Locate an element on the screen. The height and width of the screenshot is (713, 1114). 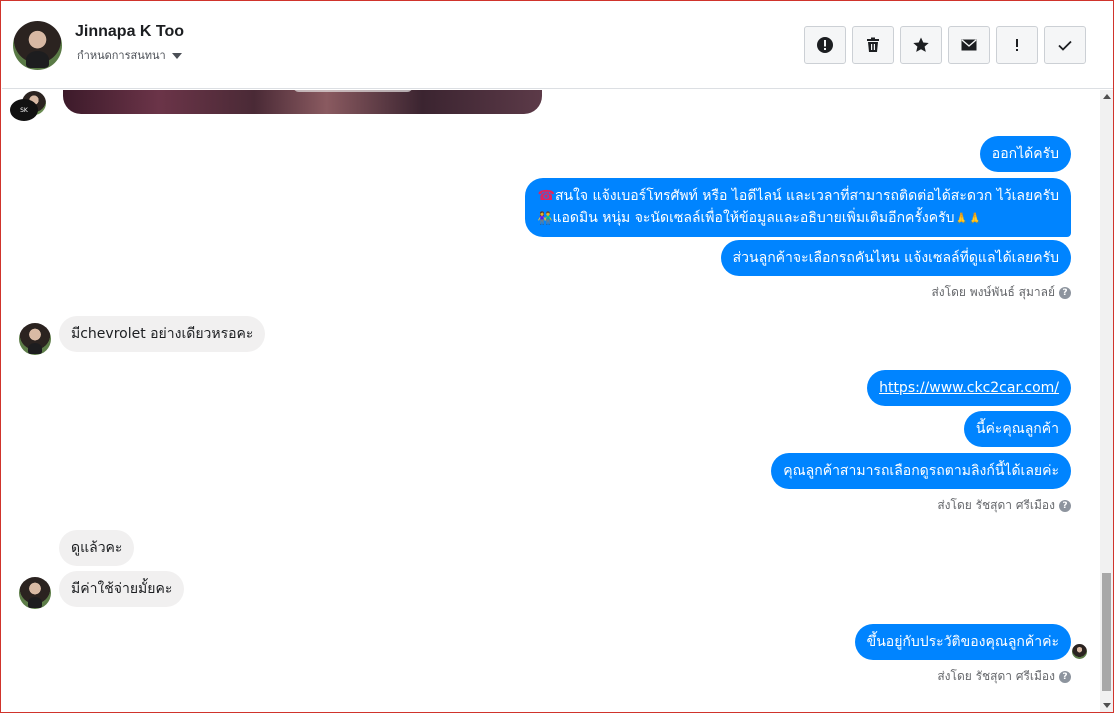
trash-icon is located at coordinates (873, 44).